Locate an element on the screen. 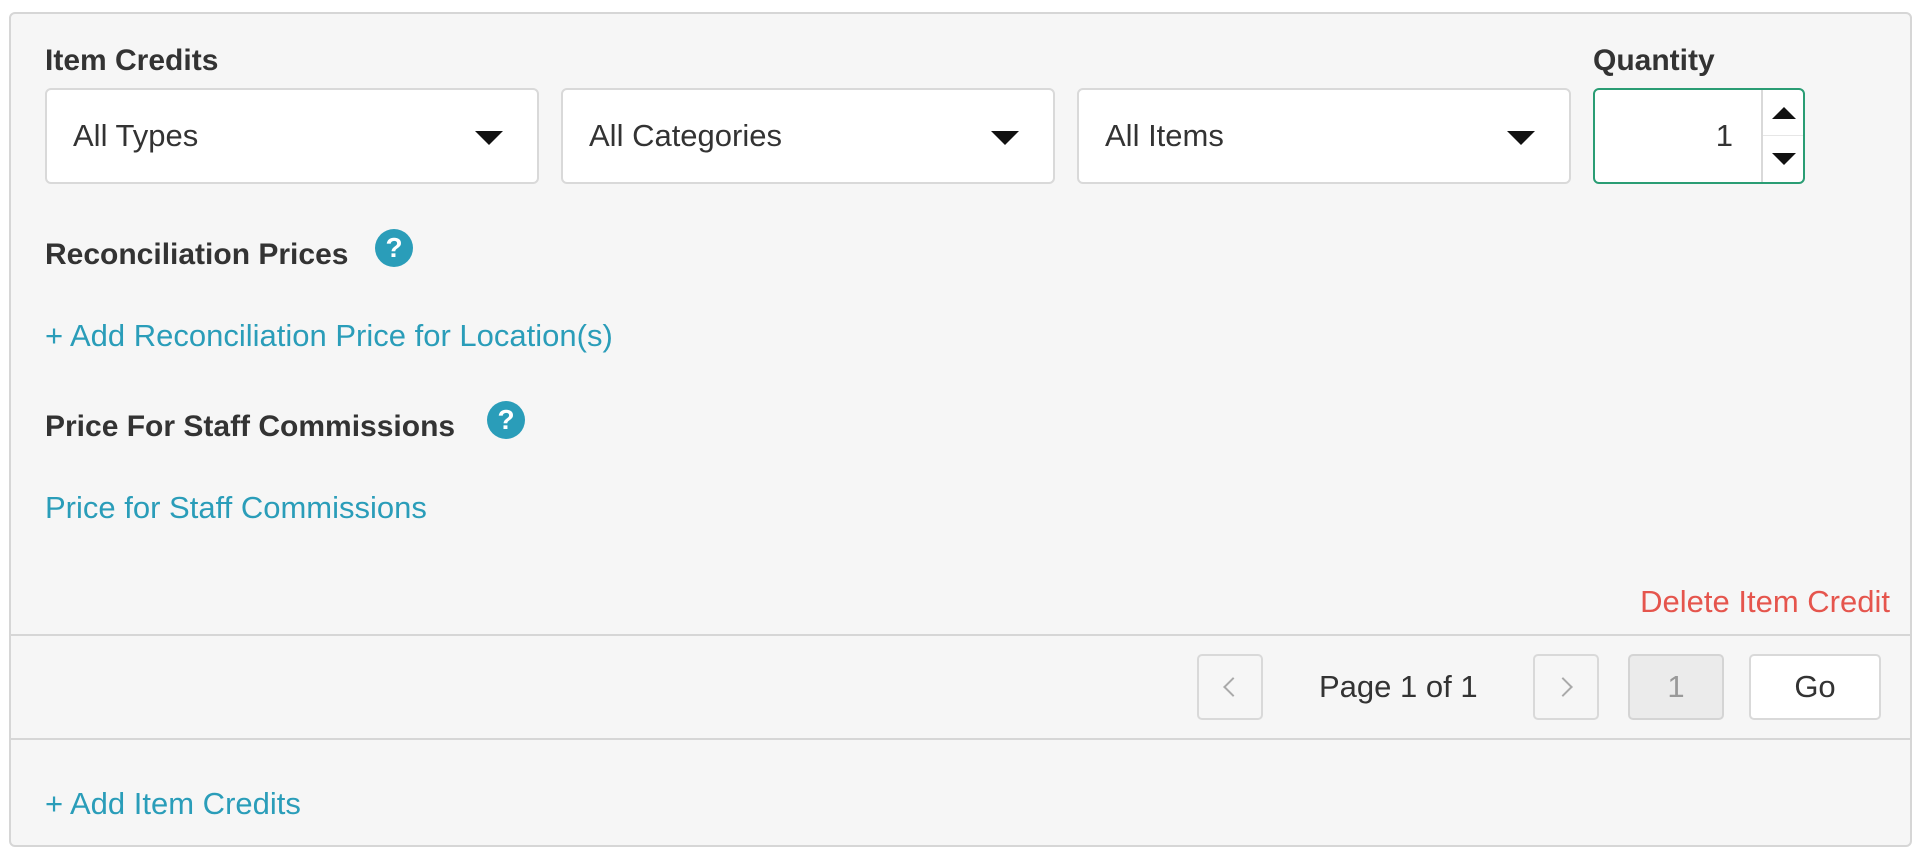 The height and width of the screenshot is (853, 1929). quantity-stepper is located at coordinates (1699, 136).